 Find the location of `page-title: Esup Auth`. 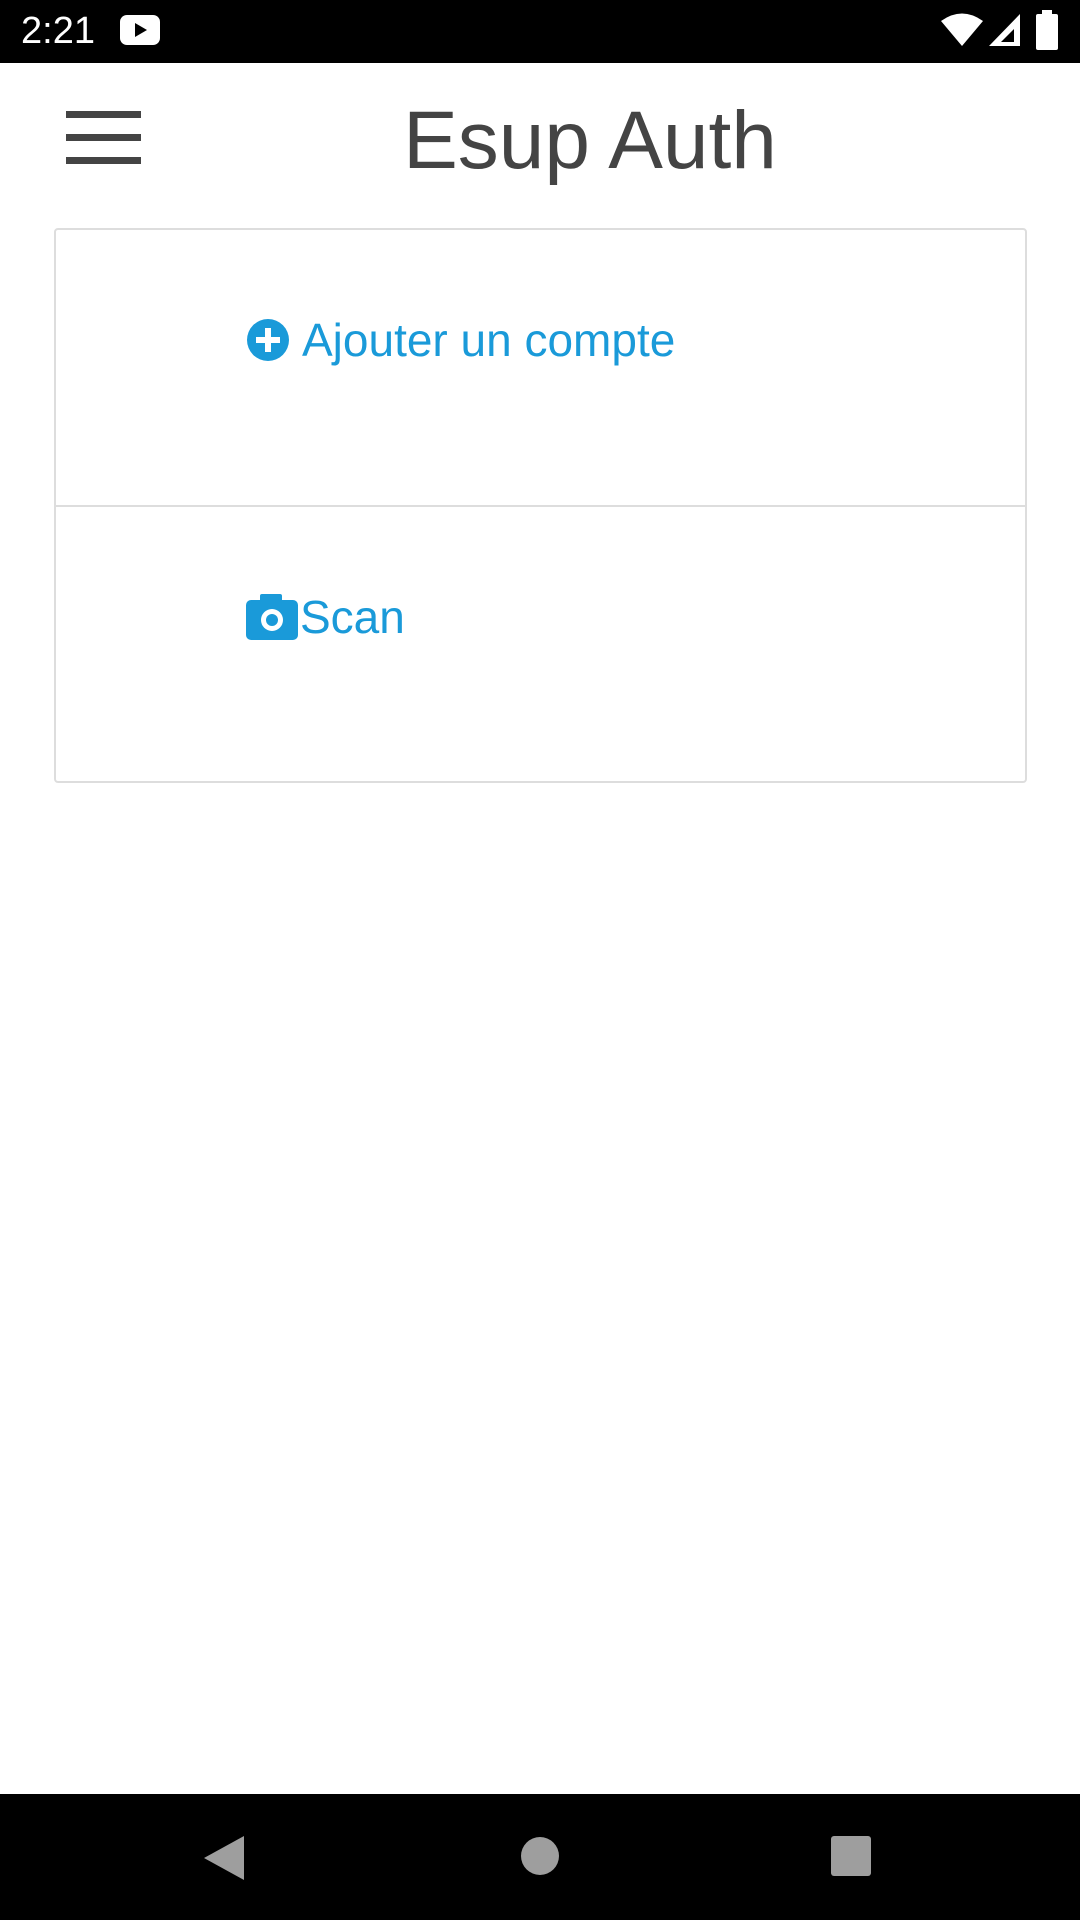

page-title: Esup Auth is located at coordinates (590, 140).